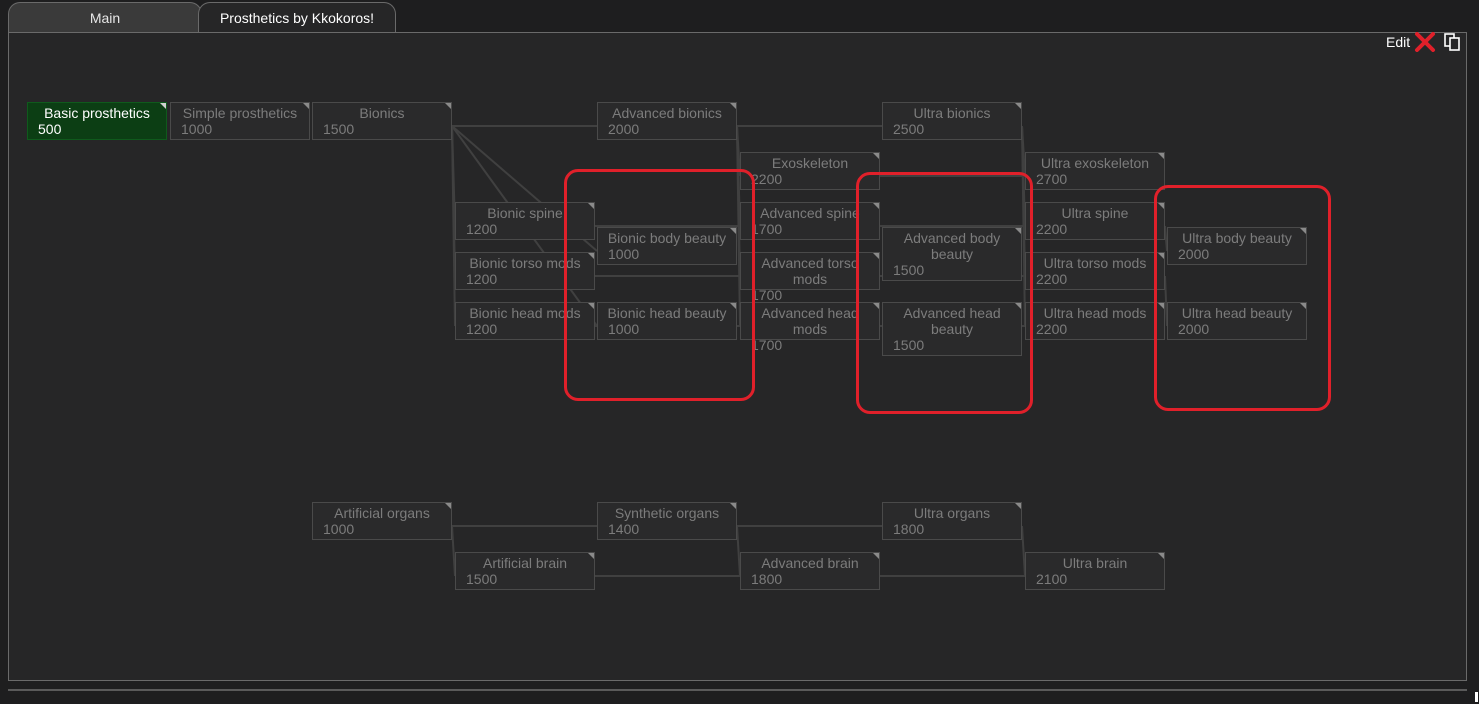 Image resolution: width=1479 pixels, height=704 pixels. Describe the element at coordinates (1095, 163) in the screenshot. I see `research-node-label: Ultra exoskeleton` at that location.